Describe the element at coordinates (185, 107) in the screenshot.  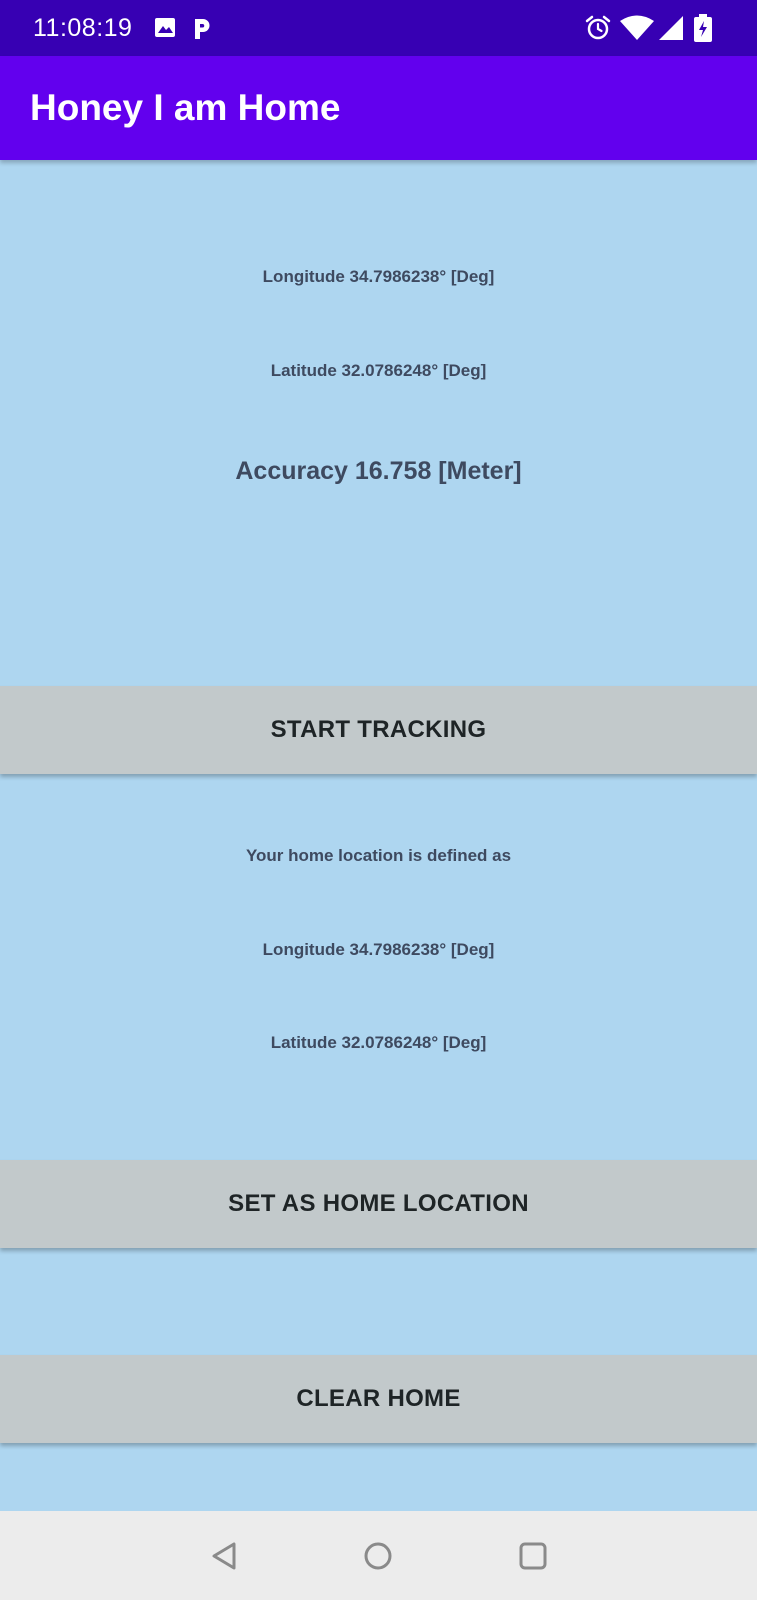
I see `app-title: Honey I am Home` at that location.